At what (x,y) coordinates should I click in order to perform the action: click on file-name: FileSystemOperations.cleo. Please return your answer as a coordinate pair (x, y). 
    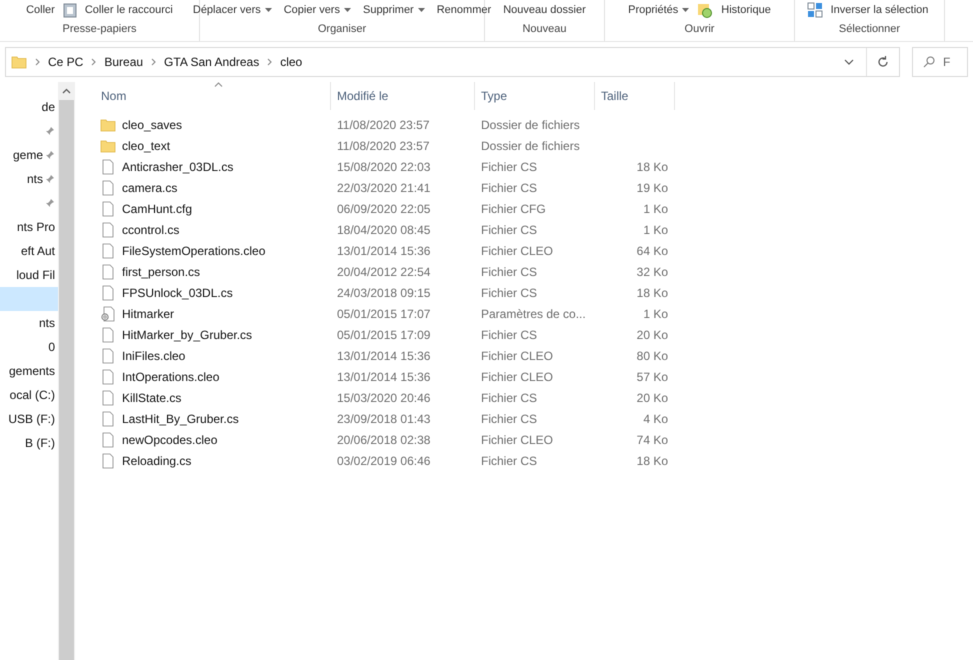
    Looking at the image, I should click on (194, 251).